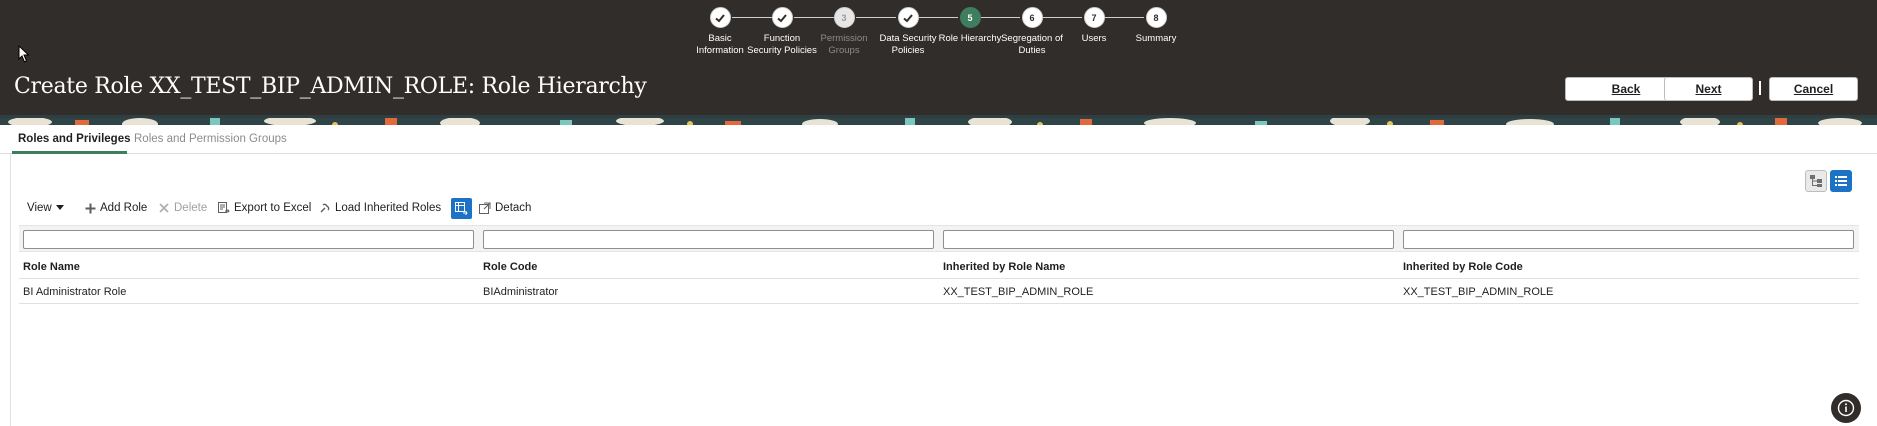 The width and height of the screenshot is (1877, 426). I want to click on cell-role-code: BIAdministrator, so click(521, 292).